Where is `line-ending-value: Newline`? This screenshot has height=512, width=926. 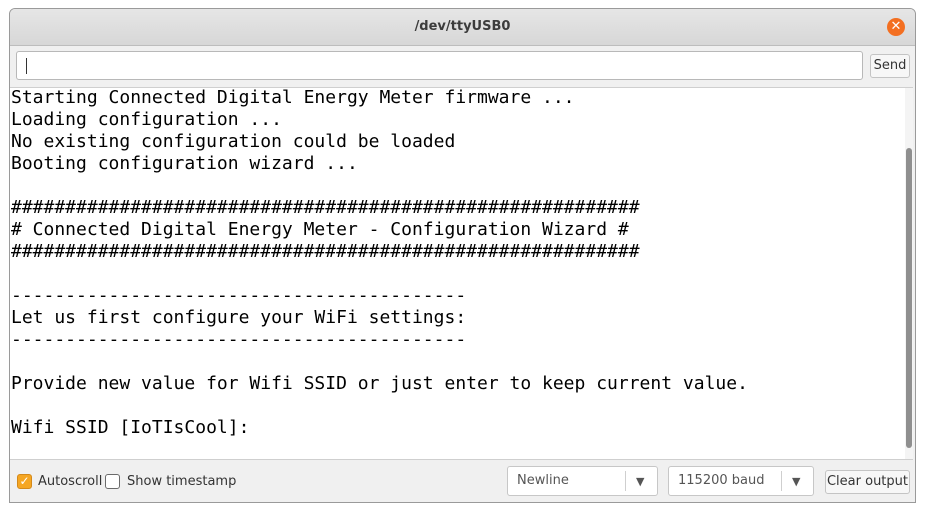 line-ending-value: Newline is located at coordinates (543, 480).